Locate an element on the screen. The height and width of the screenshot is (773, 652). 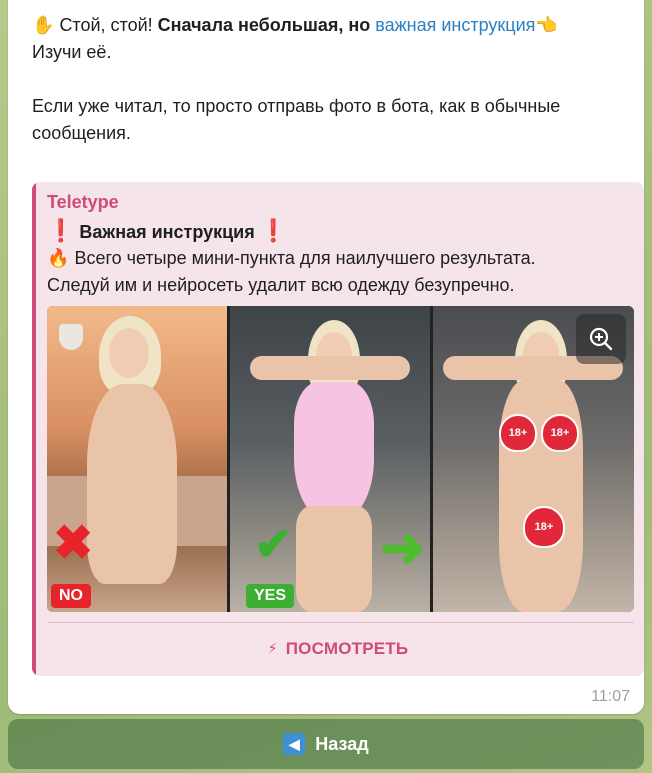
check-icon: ✔ is located at coordinates (273, 544).